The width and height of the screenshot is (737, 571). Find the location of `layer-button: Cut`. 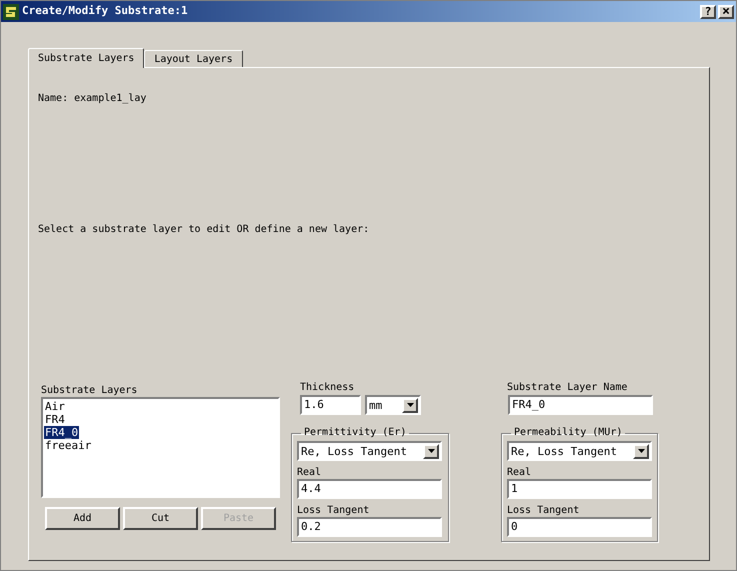

layer-button: Cut is located at coordinates (160, 518).